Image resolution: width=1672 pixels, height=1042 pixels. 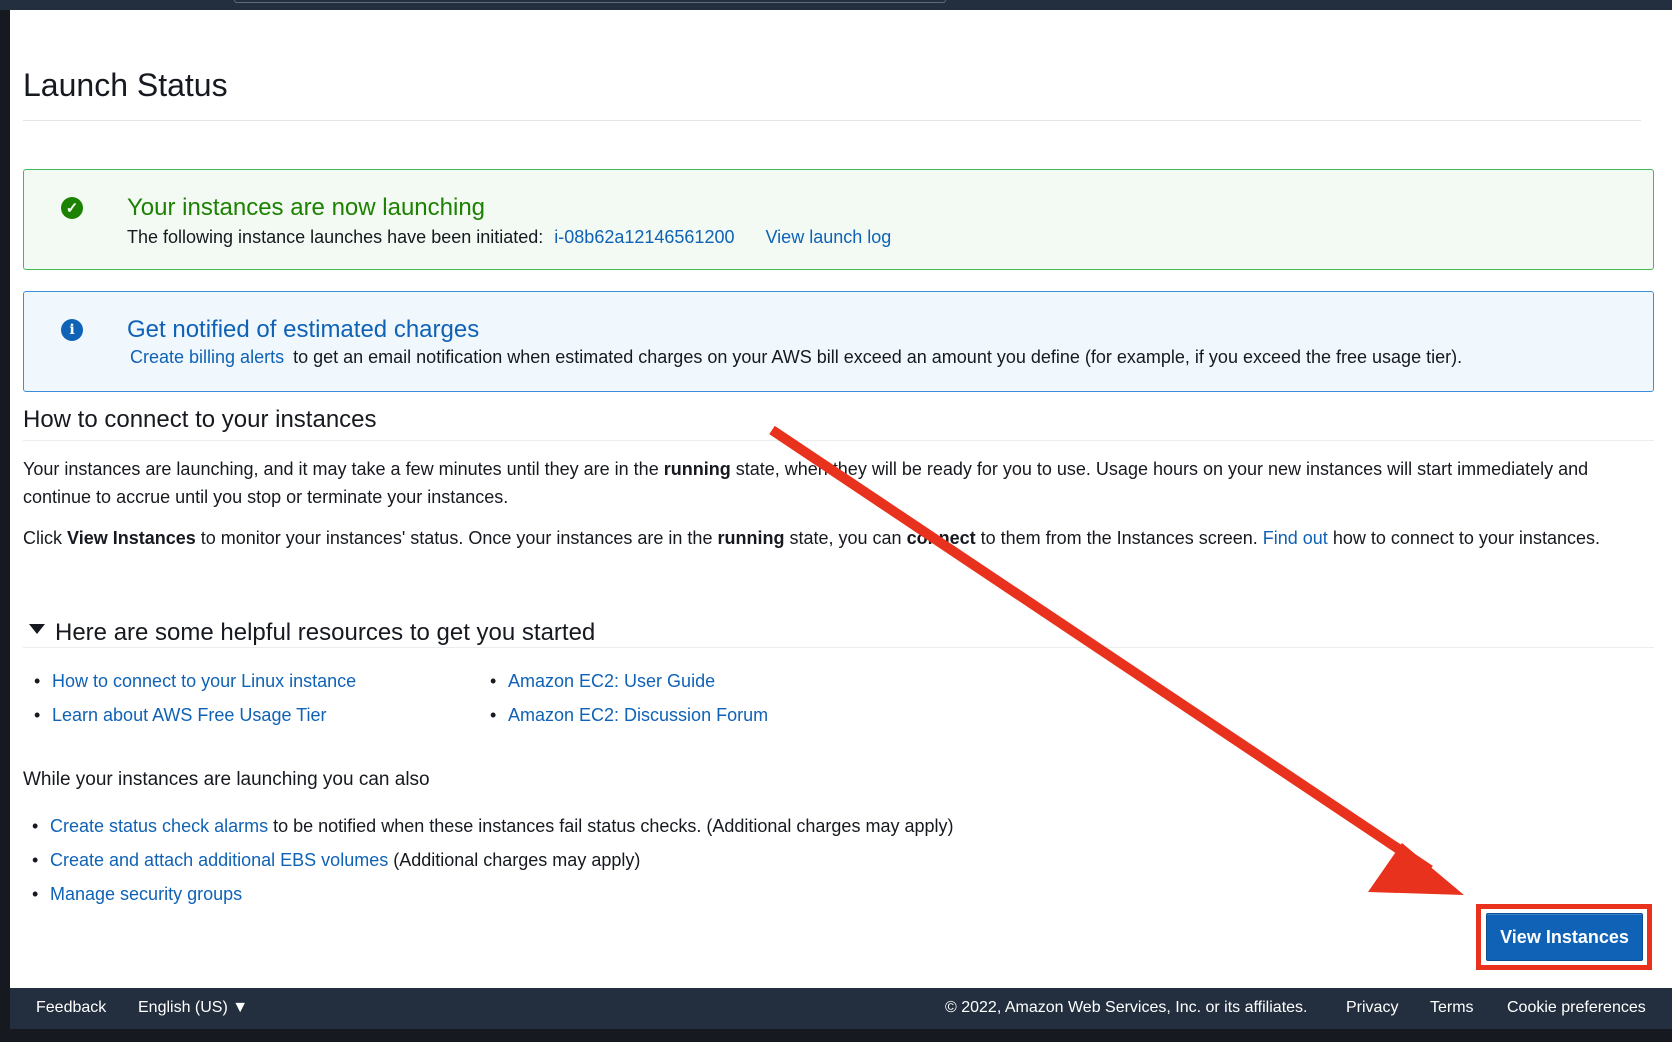 I want to click on p2-d: to them from the Instances screen., so click(x=1119, y=538).